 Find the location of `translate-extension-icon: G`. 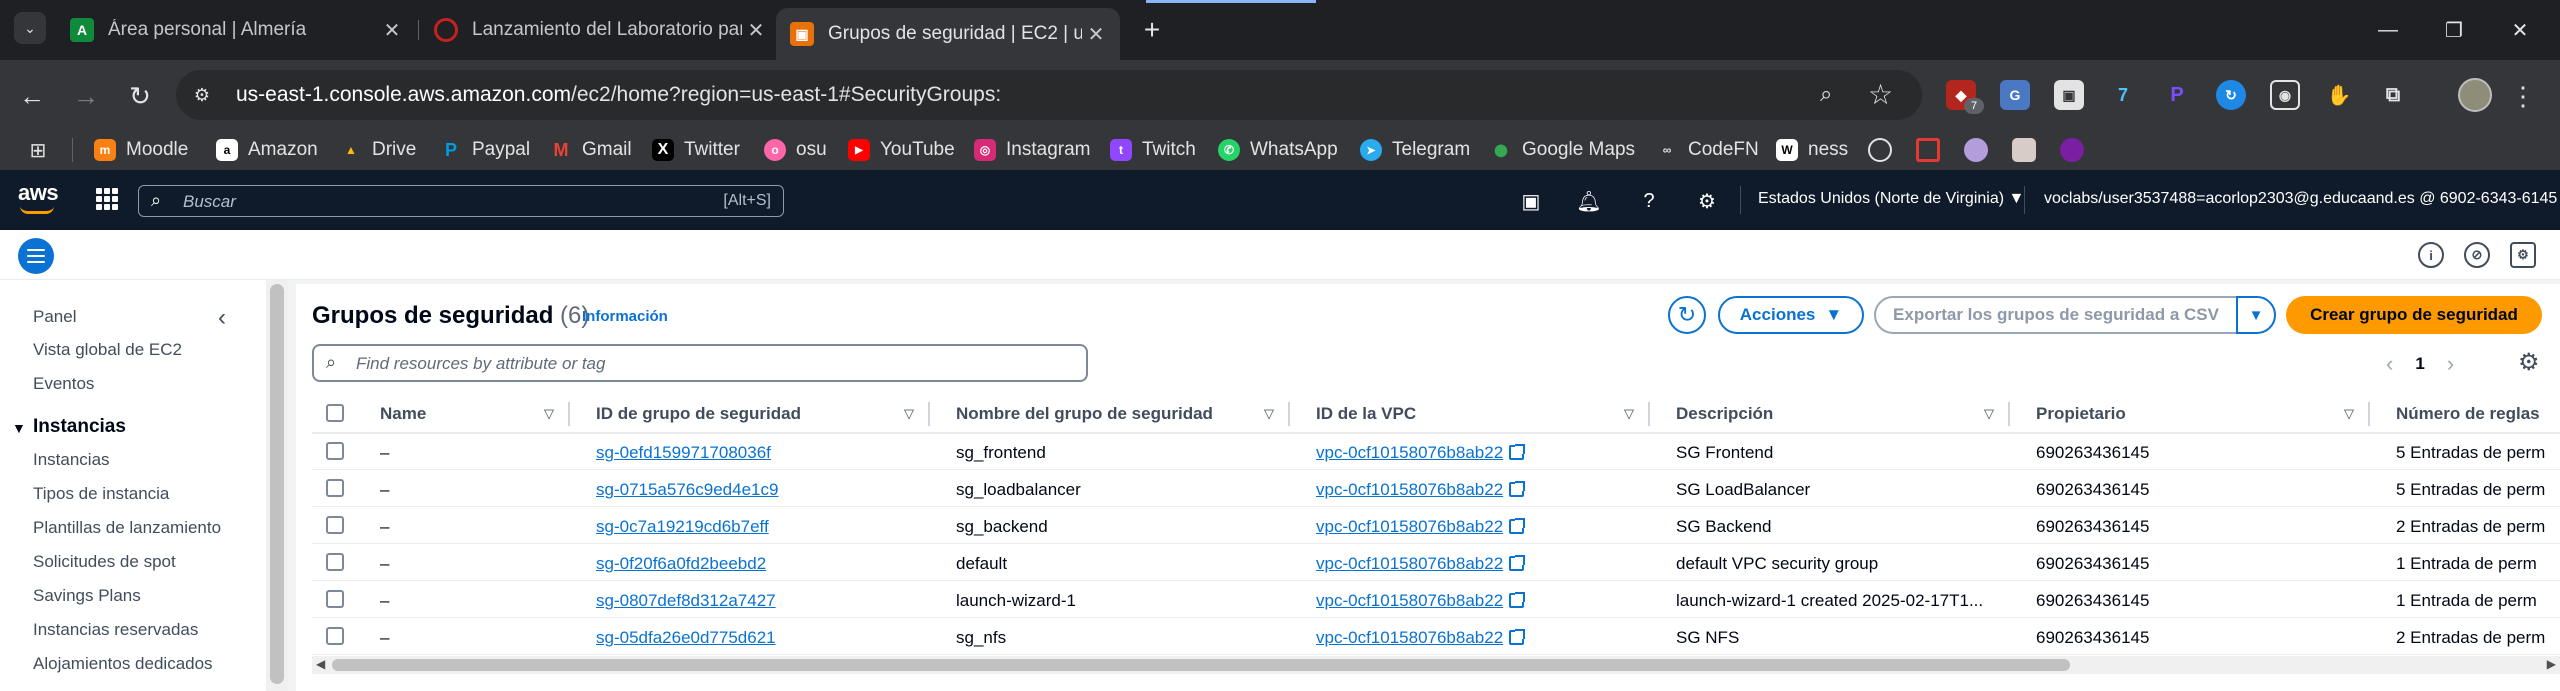

translate-extension-icon: G is located at coordinates (2015, 95).